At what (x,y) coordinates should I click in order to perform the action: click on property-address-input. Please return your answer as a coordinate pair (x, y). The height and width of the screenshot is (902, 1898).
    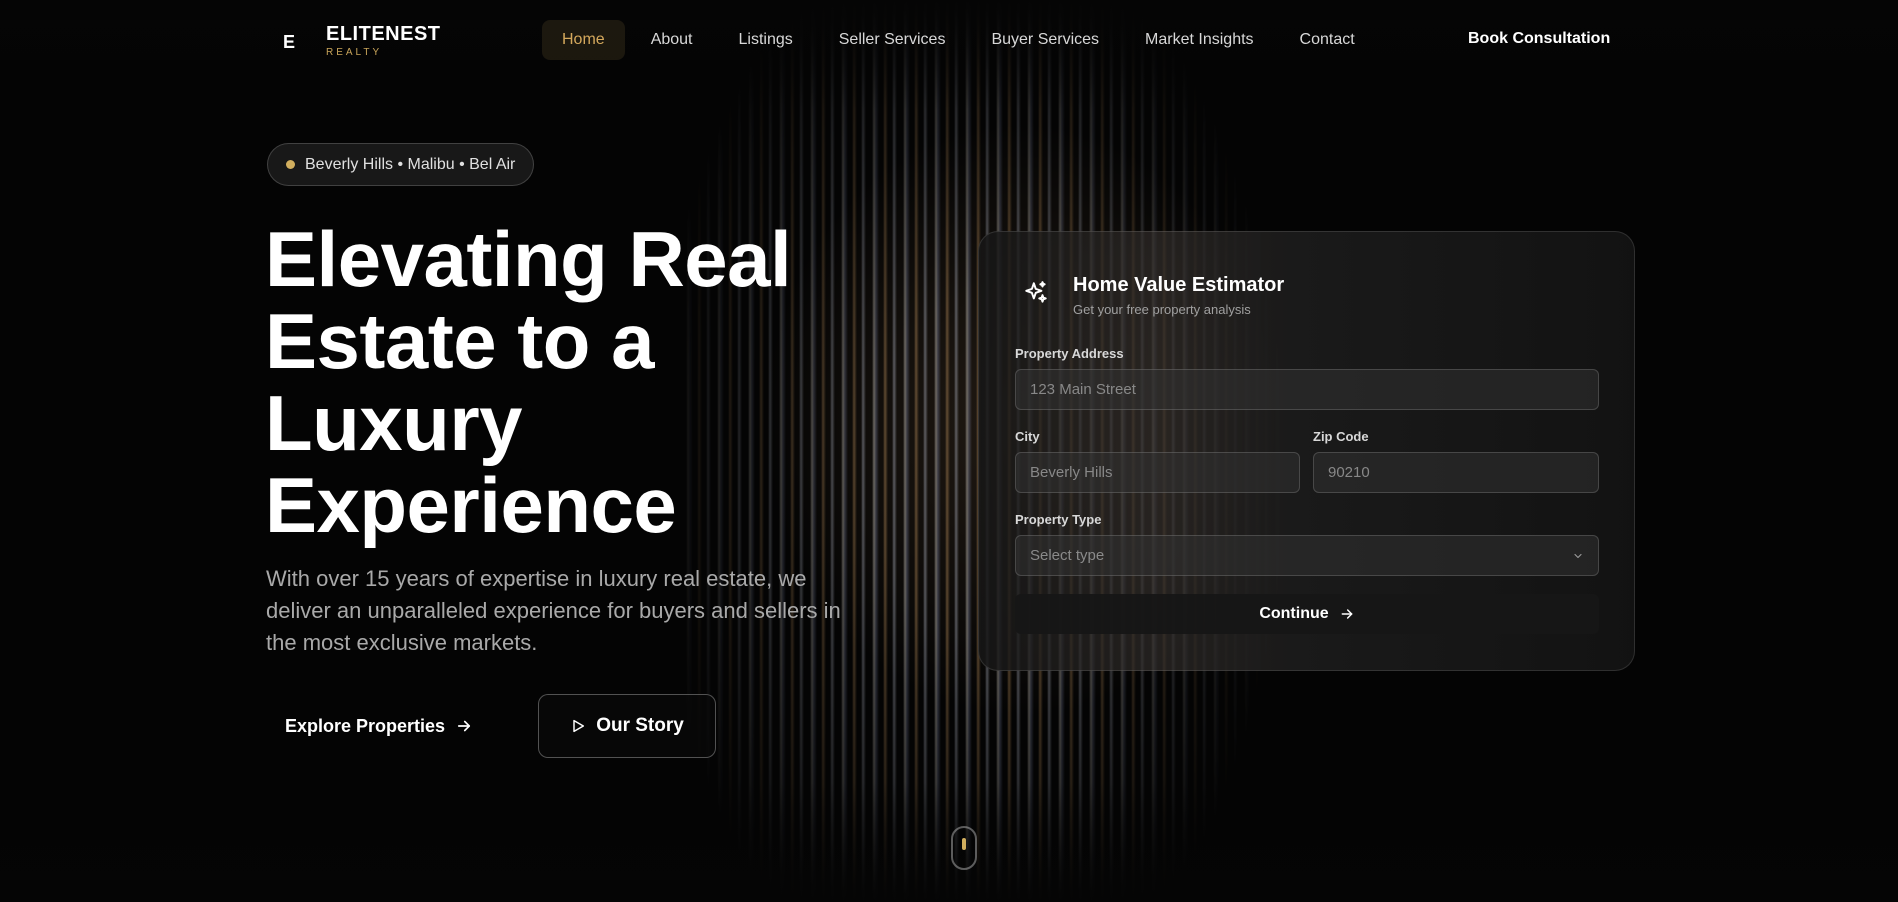
    Looking at the image, I should click on (1307, 389).